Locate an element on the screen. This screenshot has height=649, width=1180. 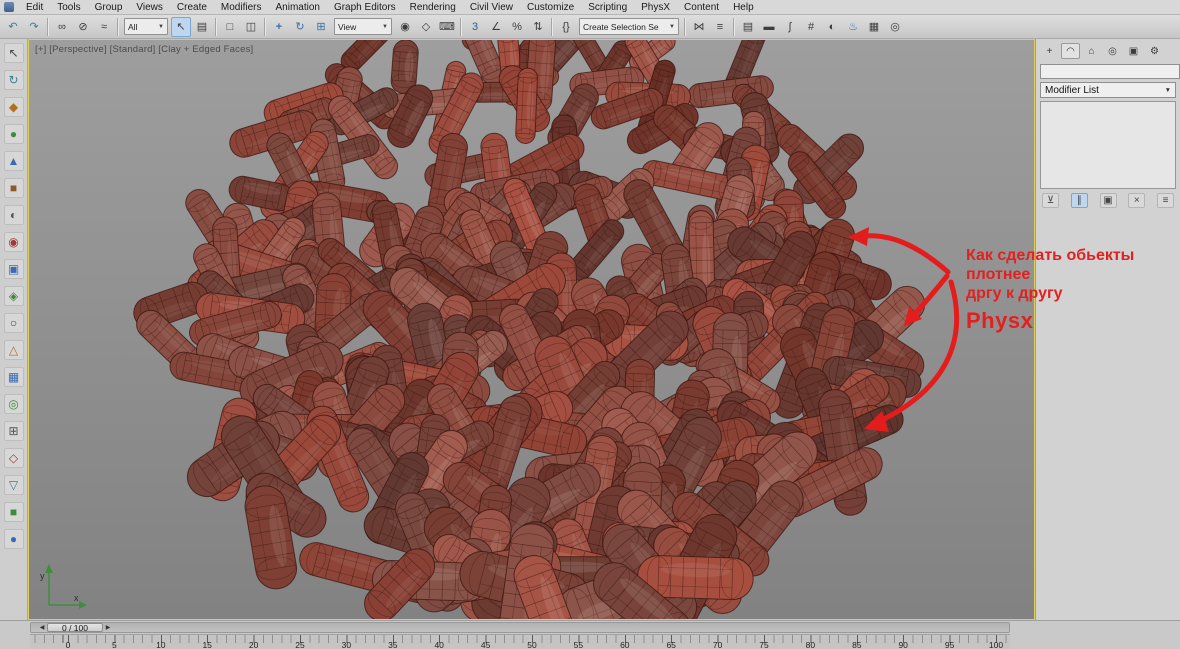
menu-group: Group is located at coordinates (109, 7).